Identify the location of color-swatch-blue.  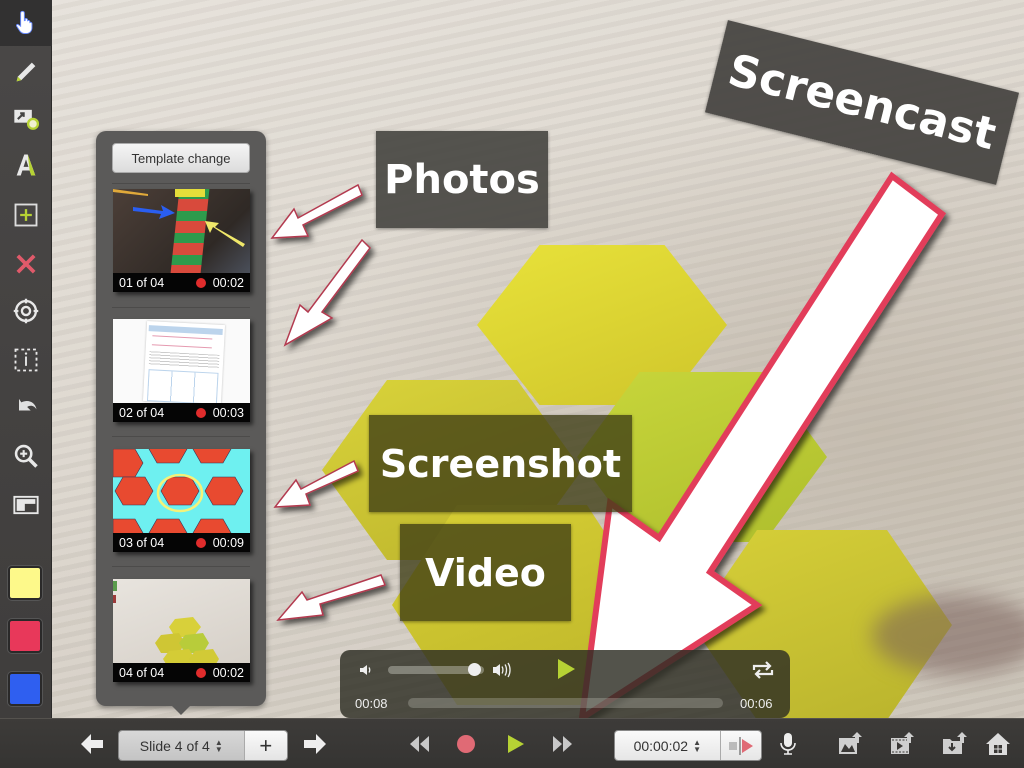
(25, 689).